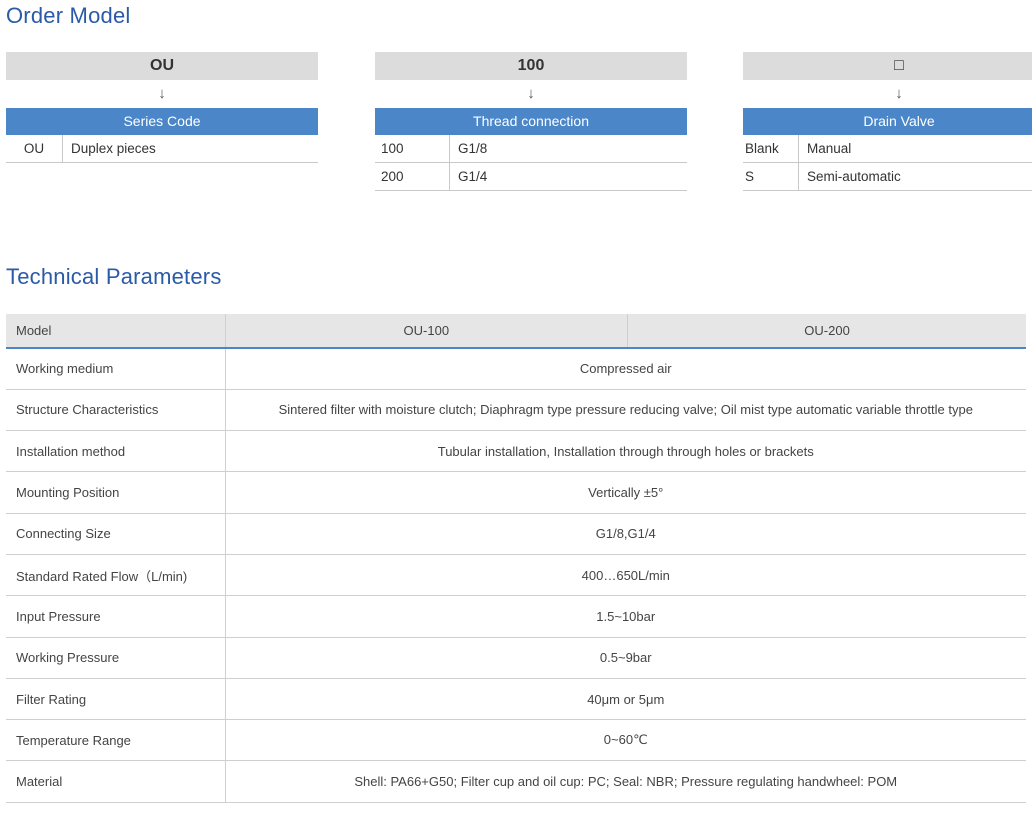 The height and width of the screenshot is (814, 1032). I want to click on header-ou-200: OU-200, so click(826, 331).